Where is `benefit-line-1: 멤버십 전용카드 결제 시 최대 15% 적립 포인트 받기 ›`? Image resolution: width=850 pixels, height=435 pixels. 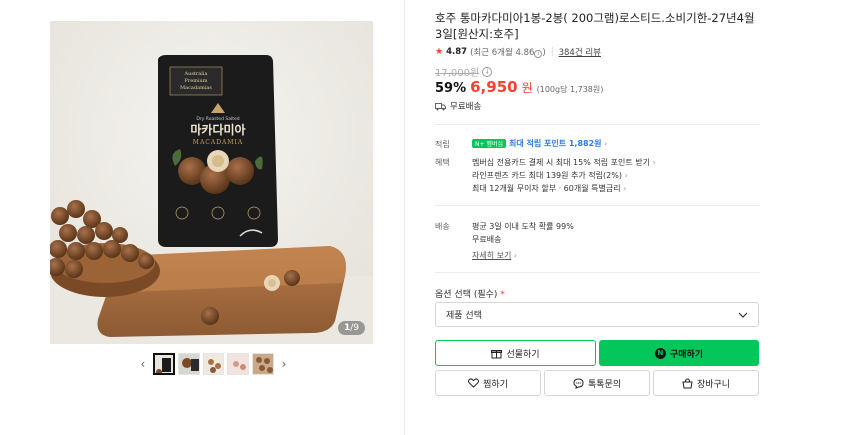
benefit-line-1: 멤버십 전용카드 결제 시 최대 15% 적립 포인트 받기 › is located at coordinates (564, 162).